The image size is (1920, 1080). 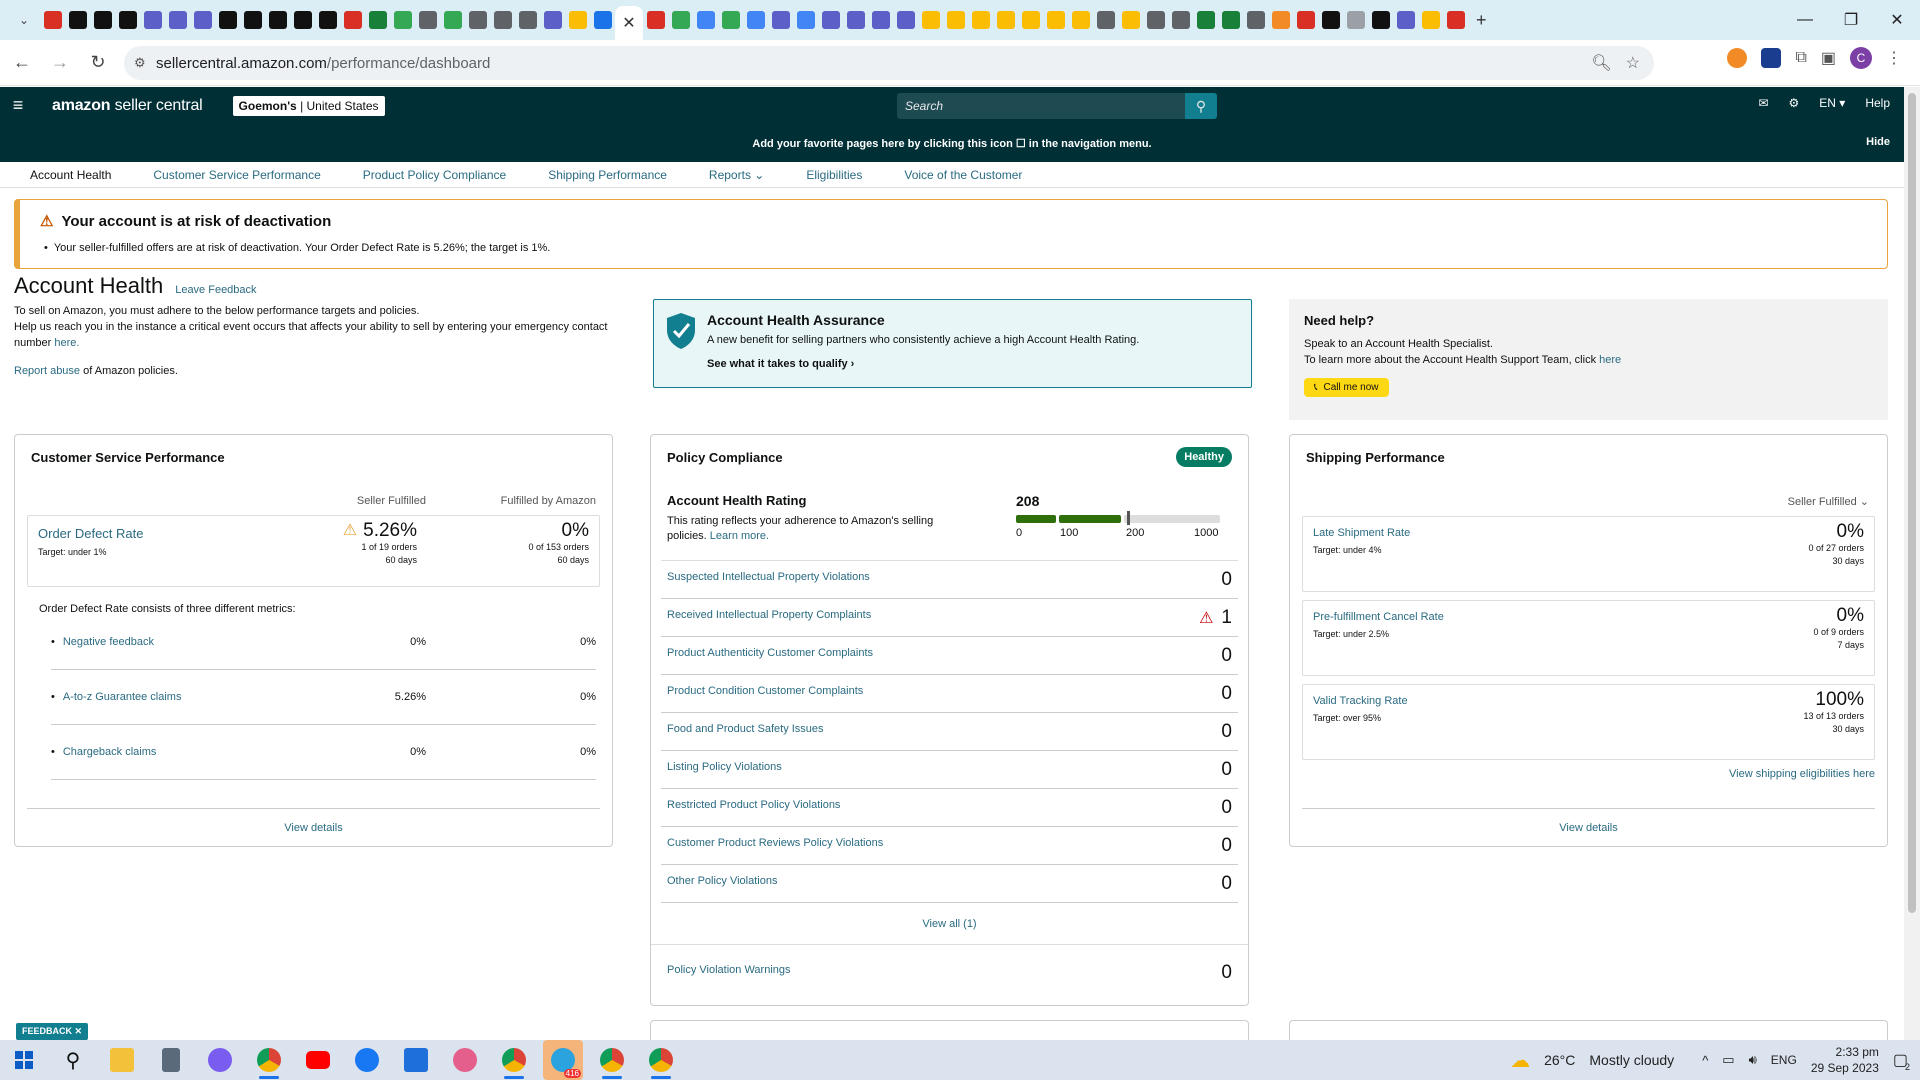 What do you see at coordinates (944, 653) in the screenshot?
I see `policy-link: Product Authenticity Customer Complaints` at bounding box center [944, 653].